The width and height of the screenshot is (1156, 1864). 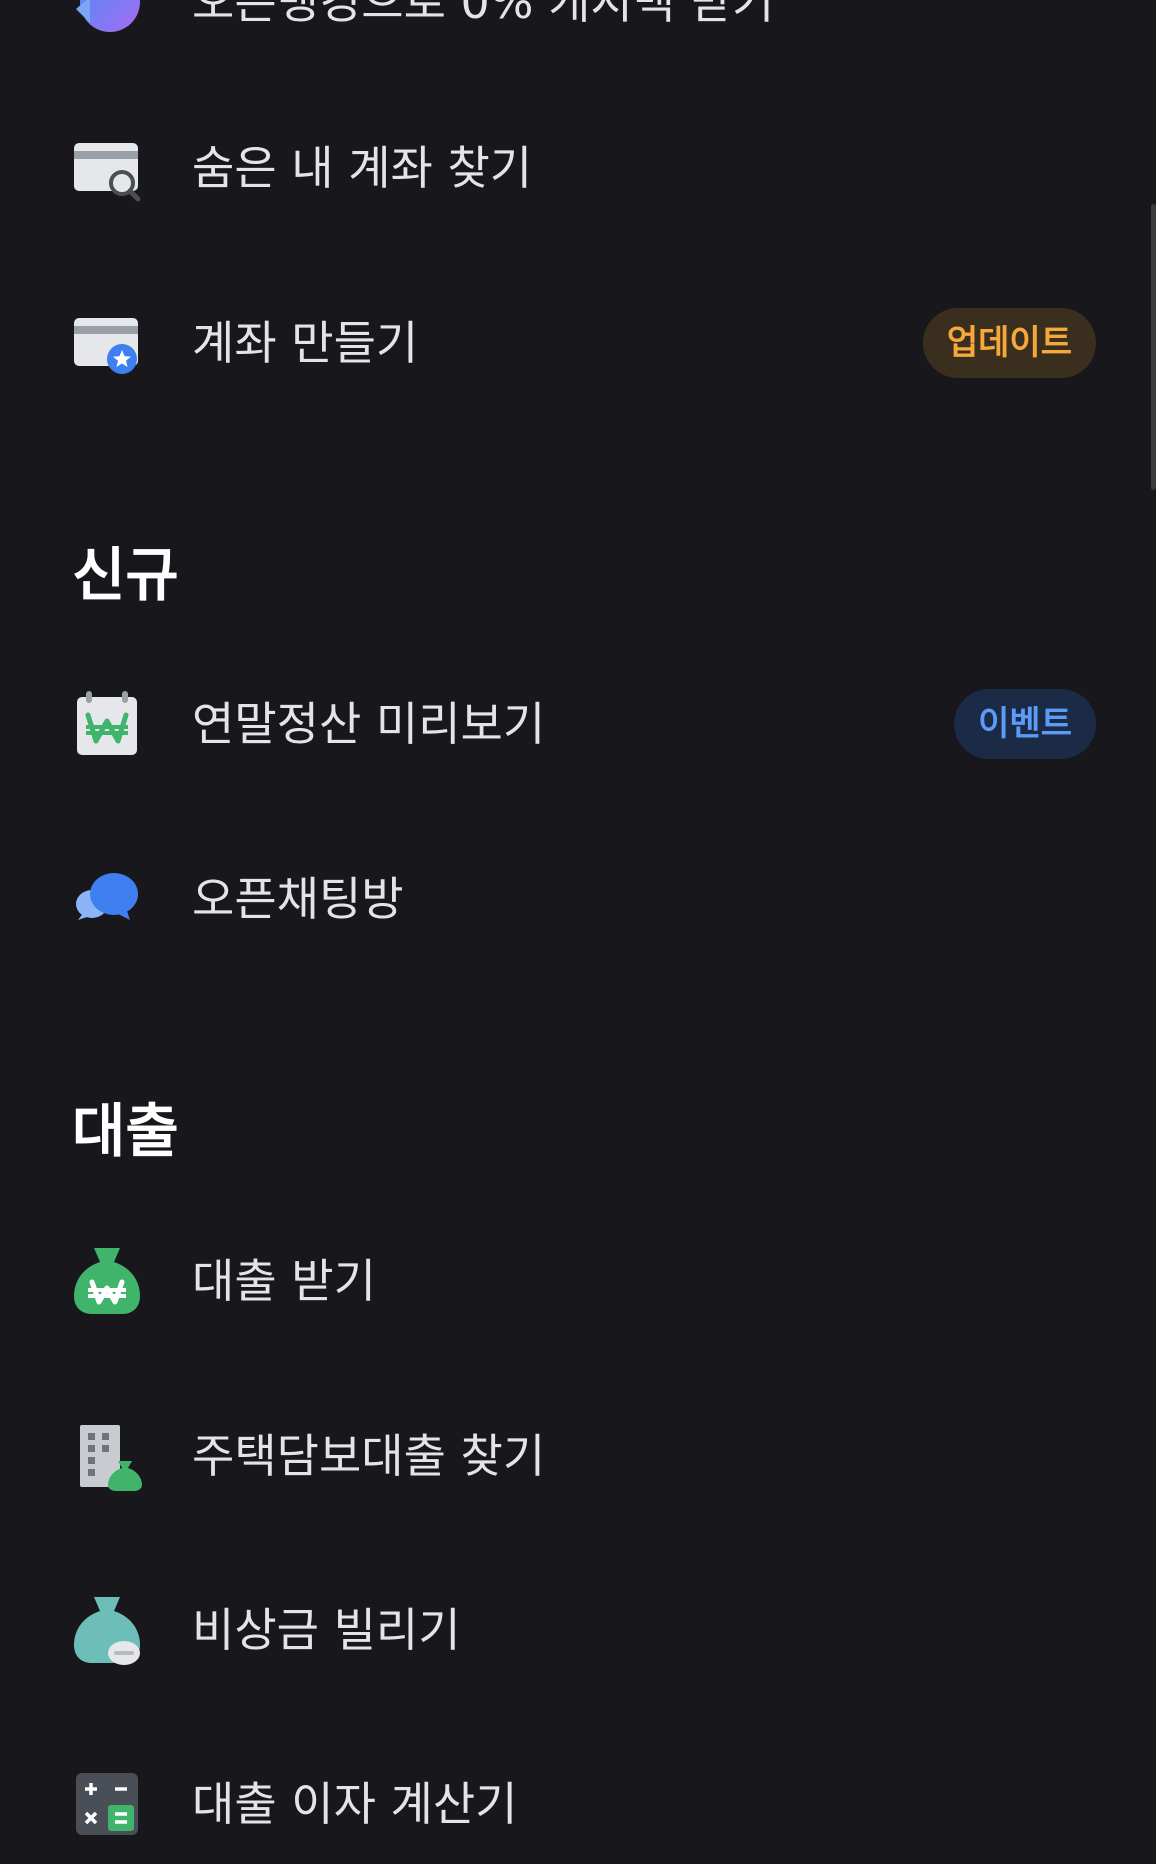 I want to click on calculator-icon, so click(x=107, y=1804).